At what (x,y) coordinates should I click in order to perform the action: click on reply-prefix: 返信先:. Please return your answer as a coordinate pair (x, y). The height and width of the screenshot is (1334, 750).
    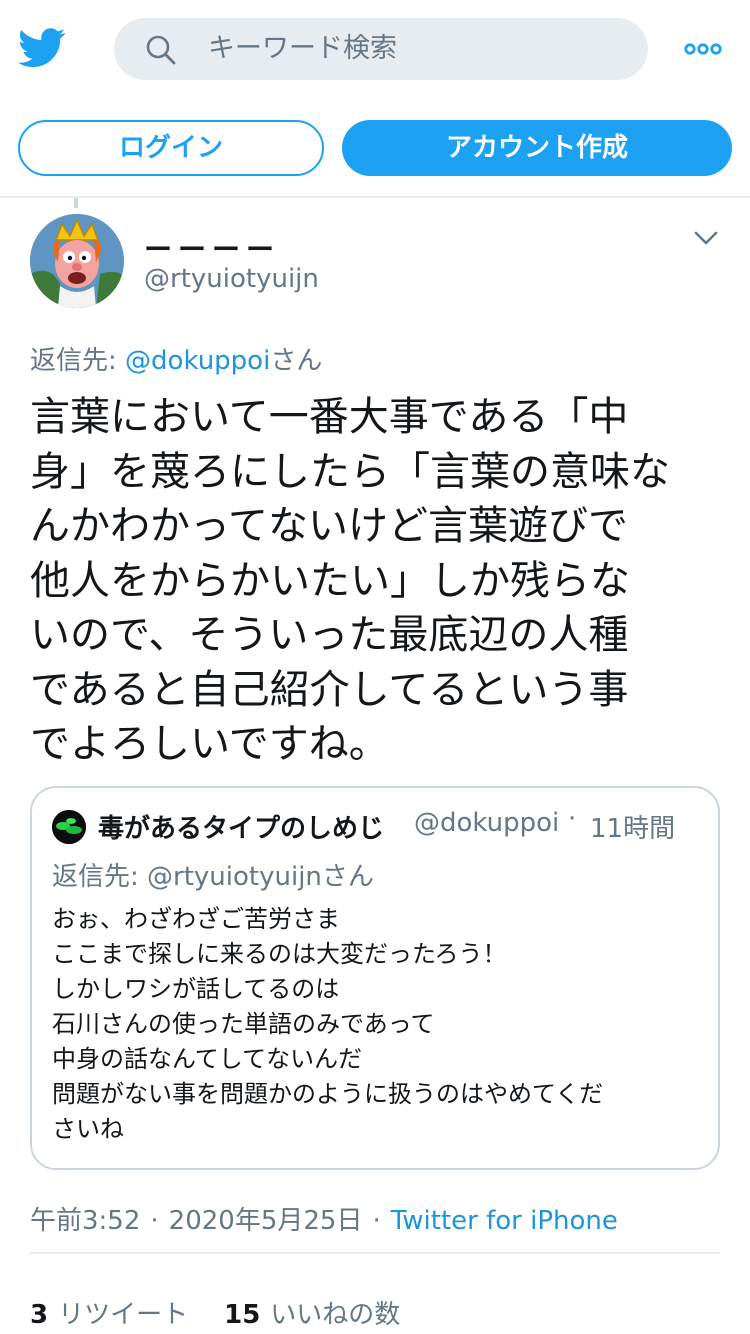
    Looking at the image, I should click on (78, 361).